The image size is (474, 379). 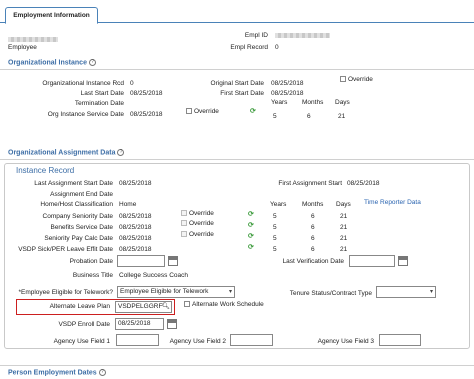 What do you see at coordinates (135, 183) in the screenshot?
I see `last-assignment-start-value: 08/25/2018` at bounding box center [135, 183].